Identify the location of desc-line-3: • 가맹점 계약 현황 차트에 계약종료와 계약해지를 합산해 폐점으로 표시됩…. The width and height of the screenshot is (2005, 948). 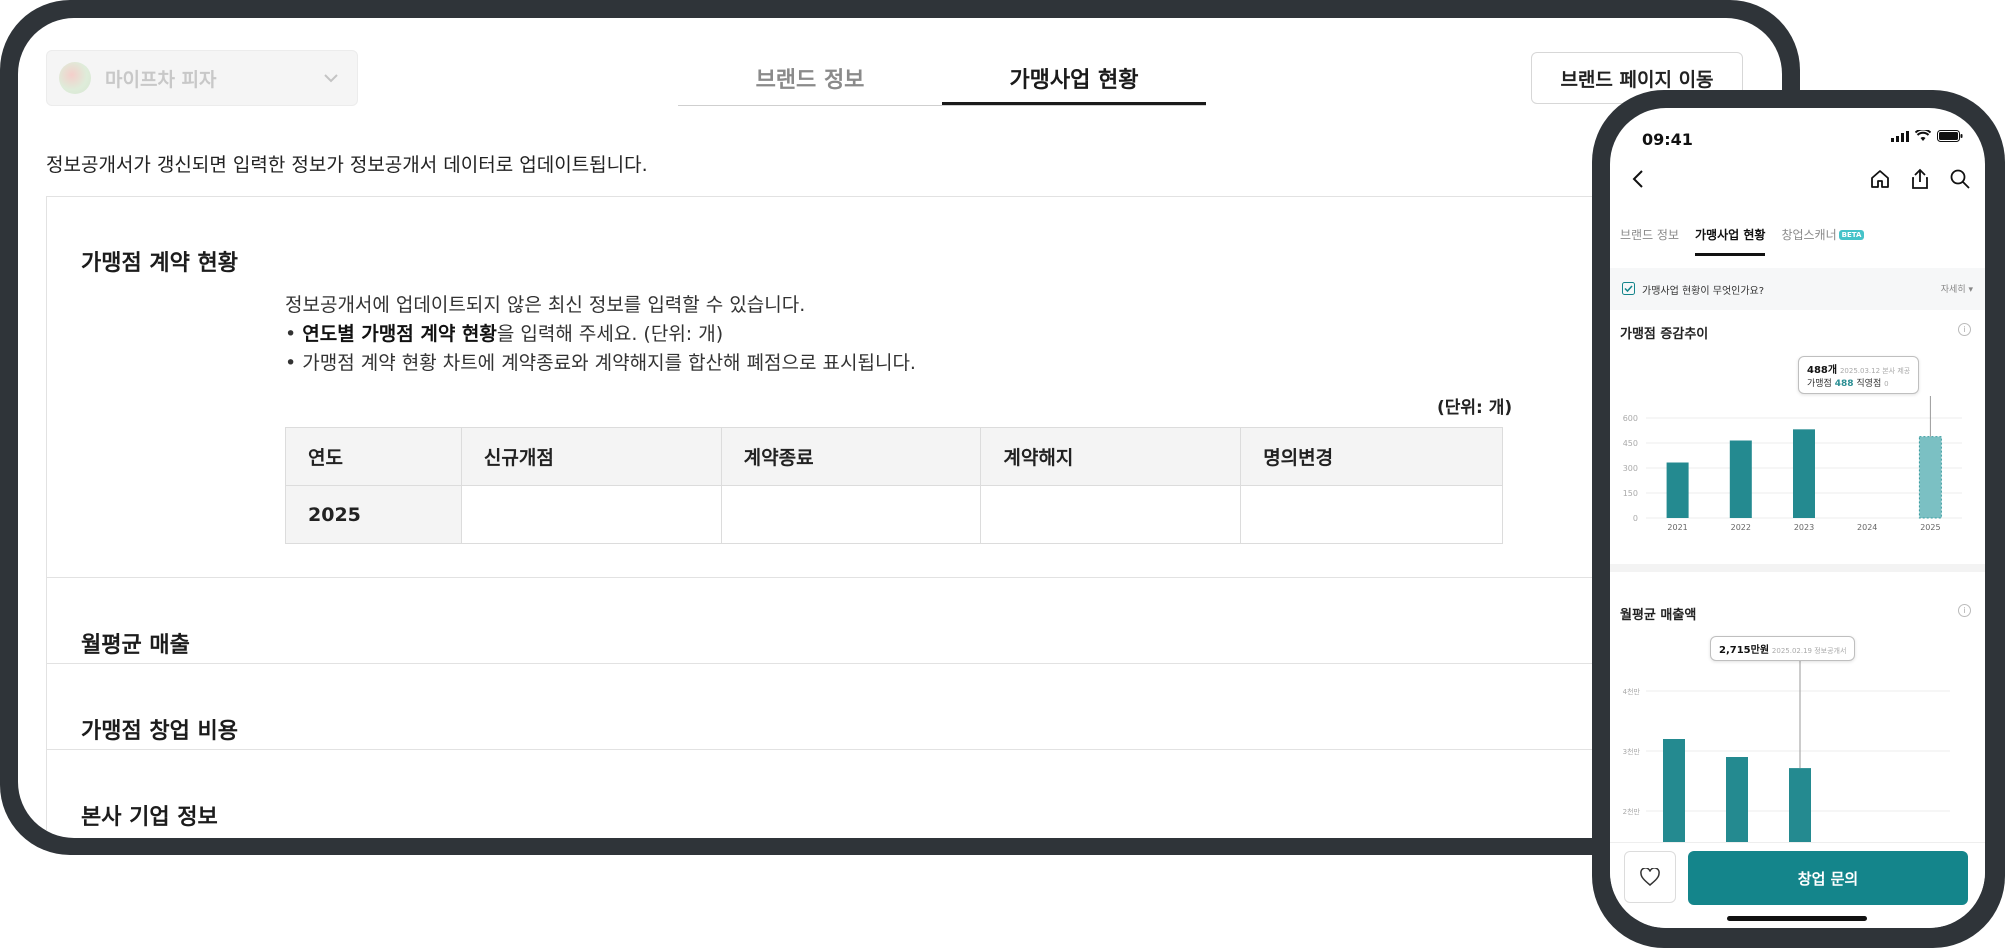
(600, 363).